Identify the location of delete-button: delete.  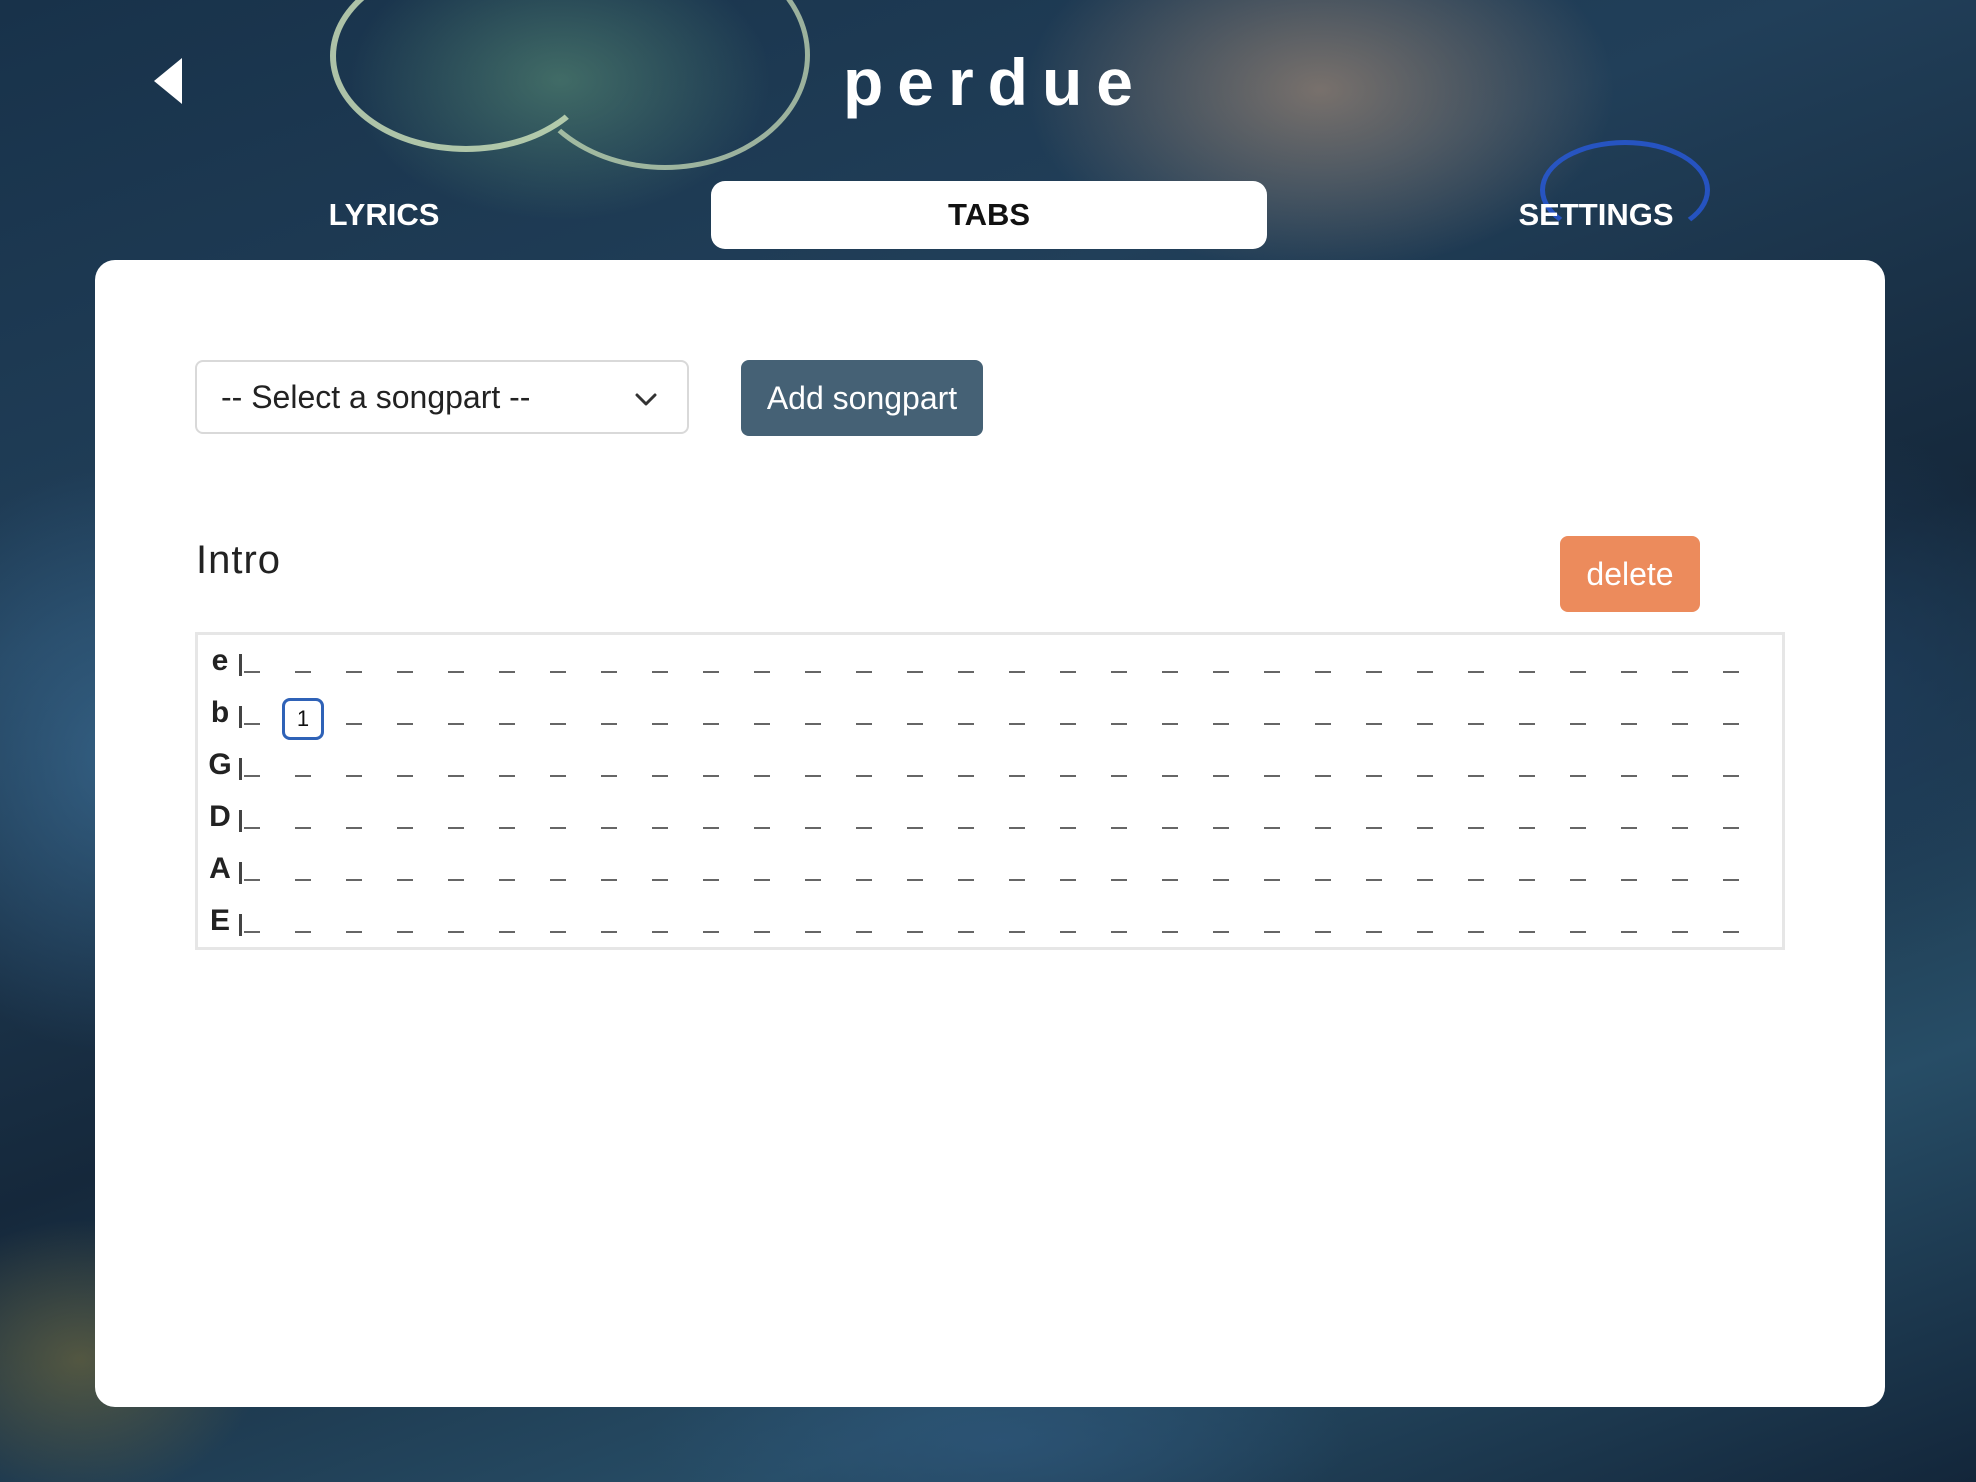
(1630, 574).